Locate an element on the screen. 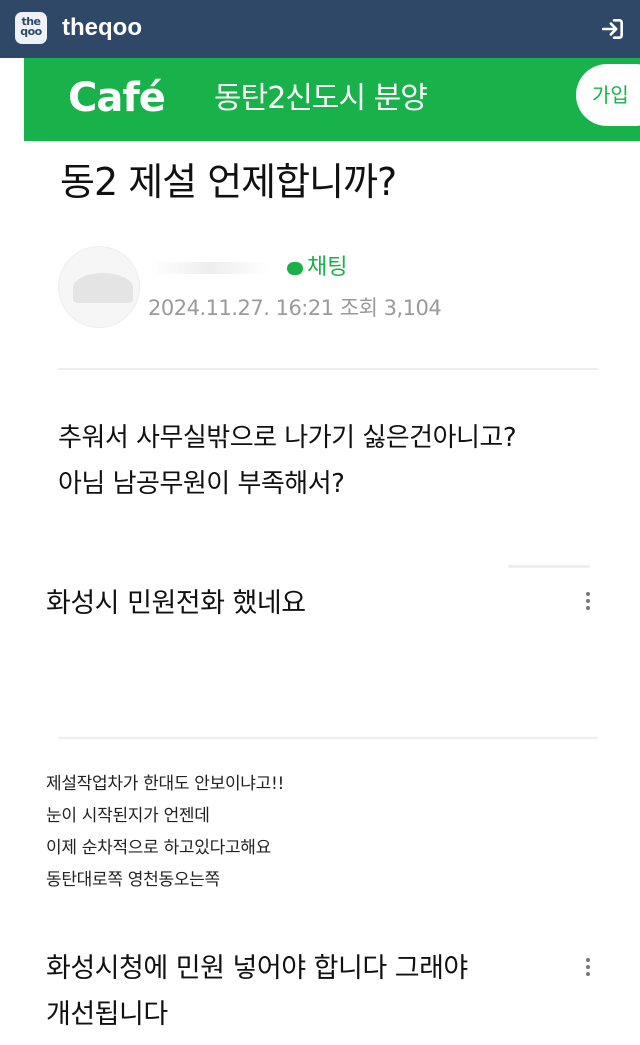 The width and height of the screenshot is (640, 1045). cafe-name: 동탄2신도시 분양 is located at coordinates (321, 98).